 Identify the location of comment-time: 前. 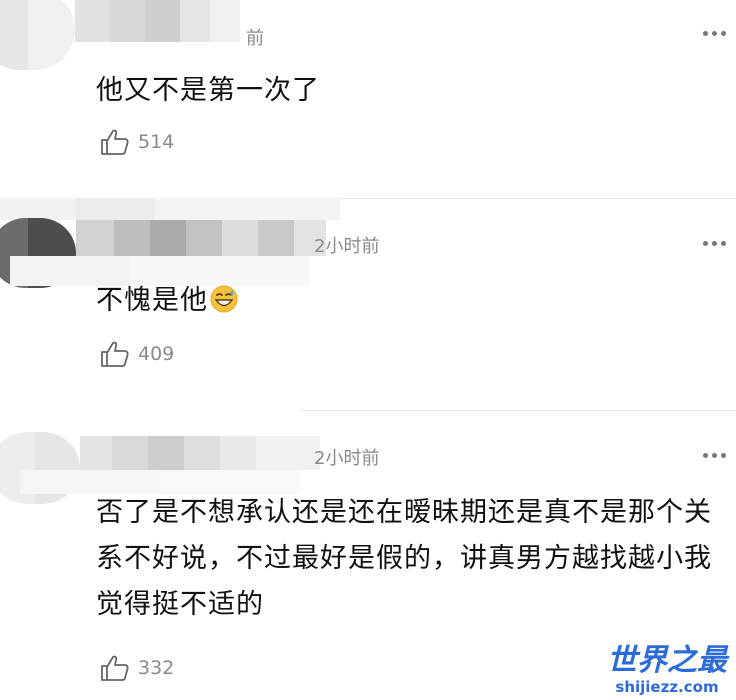
(255, 38).